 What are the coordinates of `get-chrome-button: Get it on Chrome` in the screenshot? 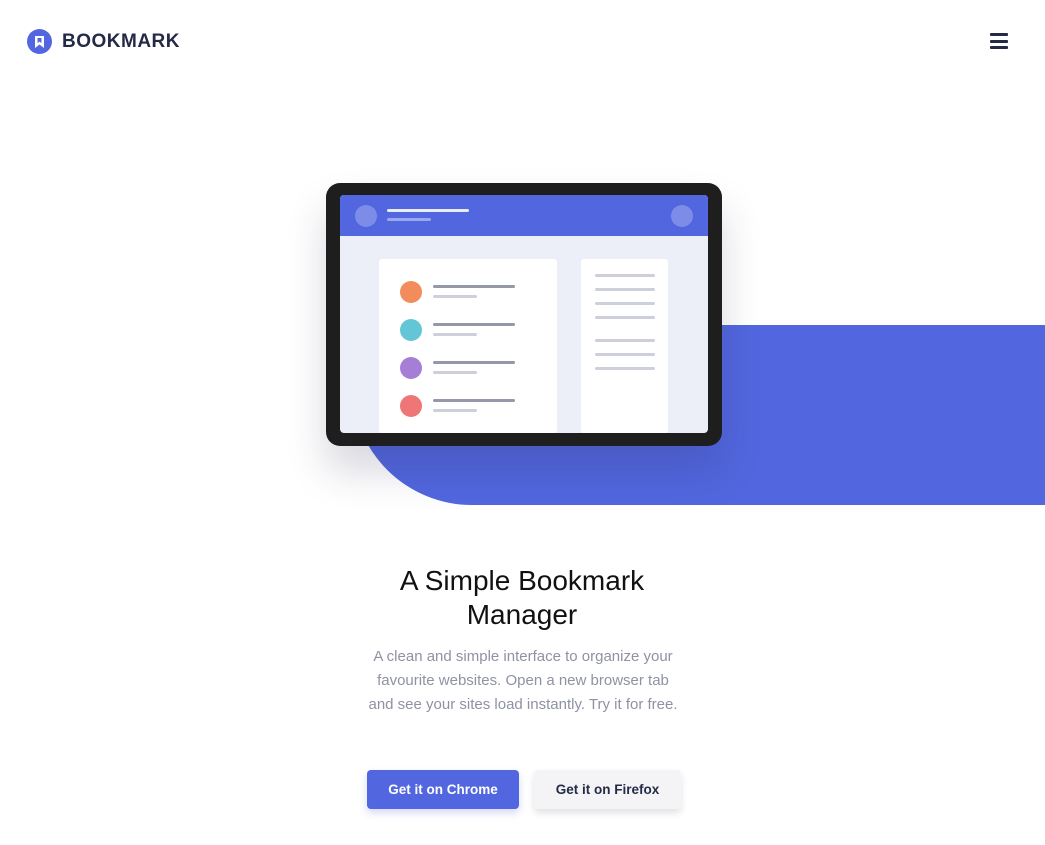 It's located at (443, 789).